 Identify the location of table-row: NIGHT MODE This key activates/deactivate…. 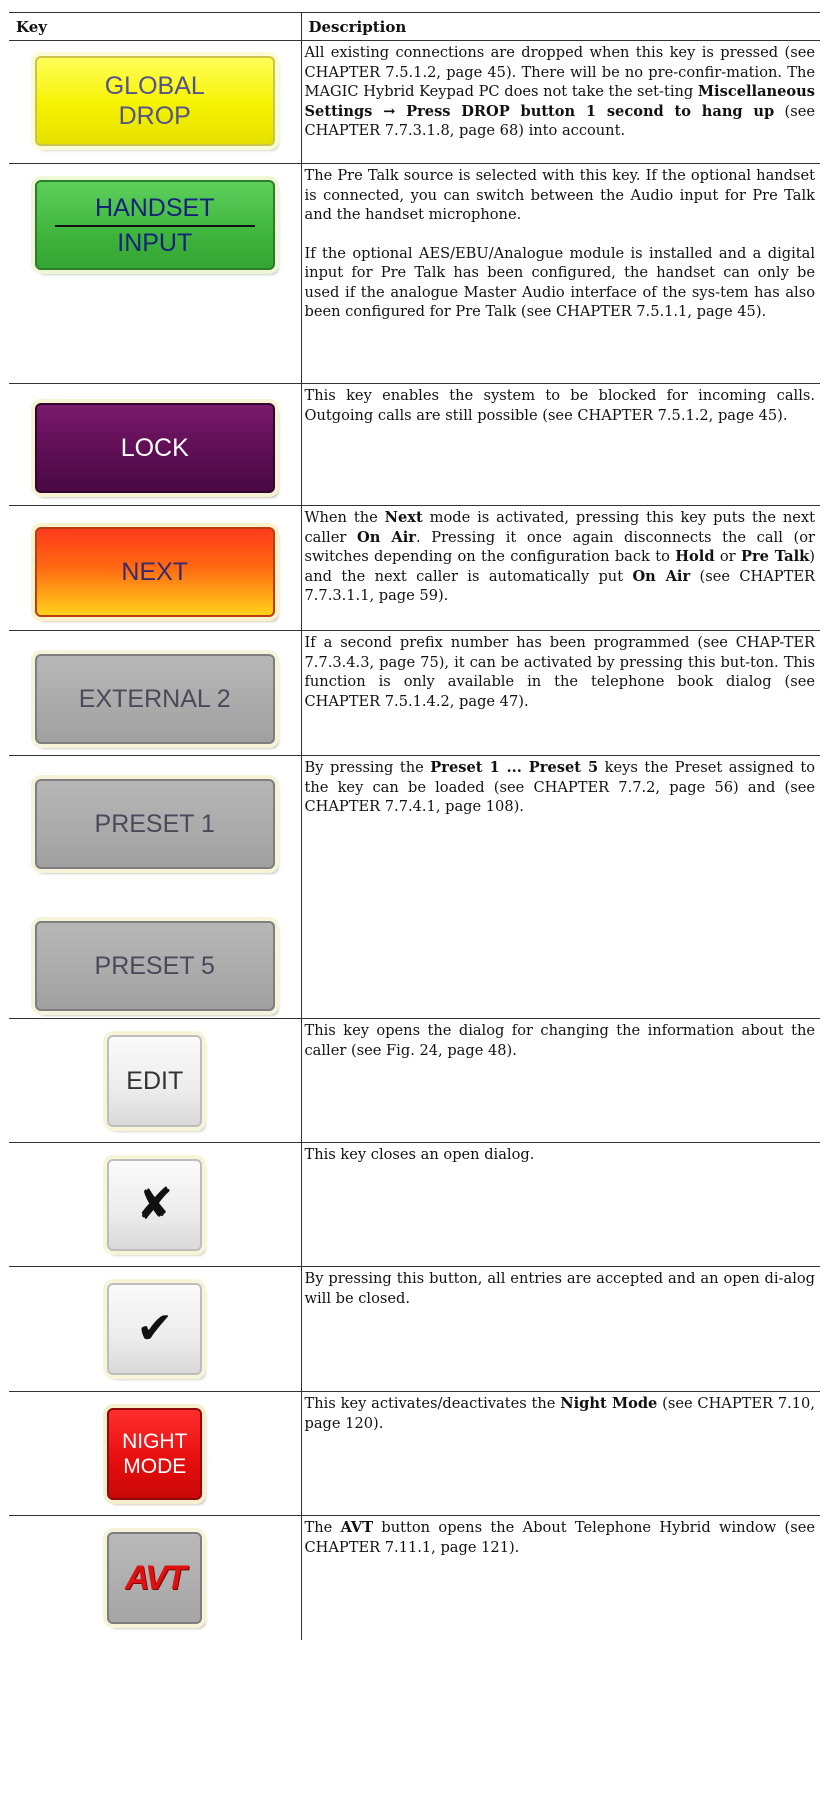
(414, 1453).